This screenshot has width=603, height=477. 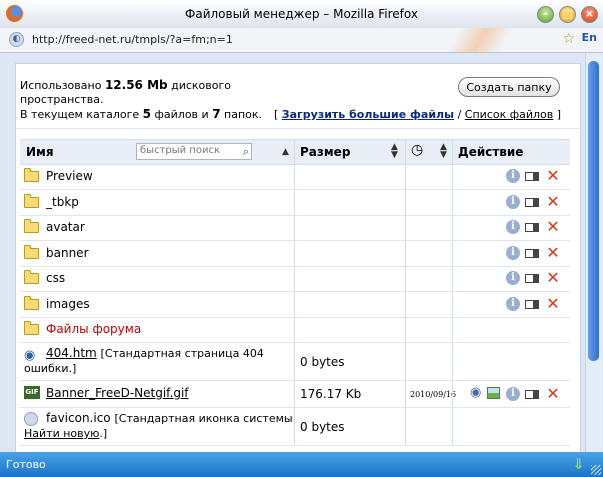 What do you see at coordinates (67, 253) in the screenshot?
I see `folder-name: banner` at bounding box center [67, 253].